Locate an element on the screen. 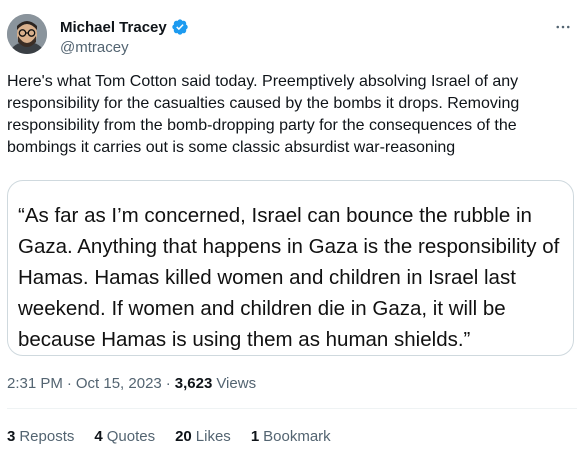 The height and width of the screenshot is (457, 585). avatar is located at coordinates (27, 34).